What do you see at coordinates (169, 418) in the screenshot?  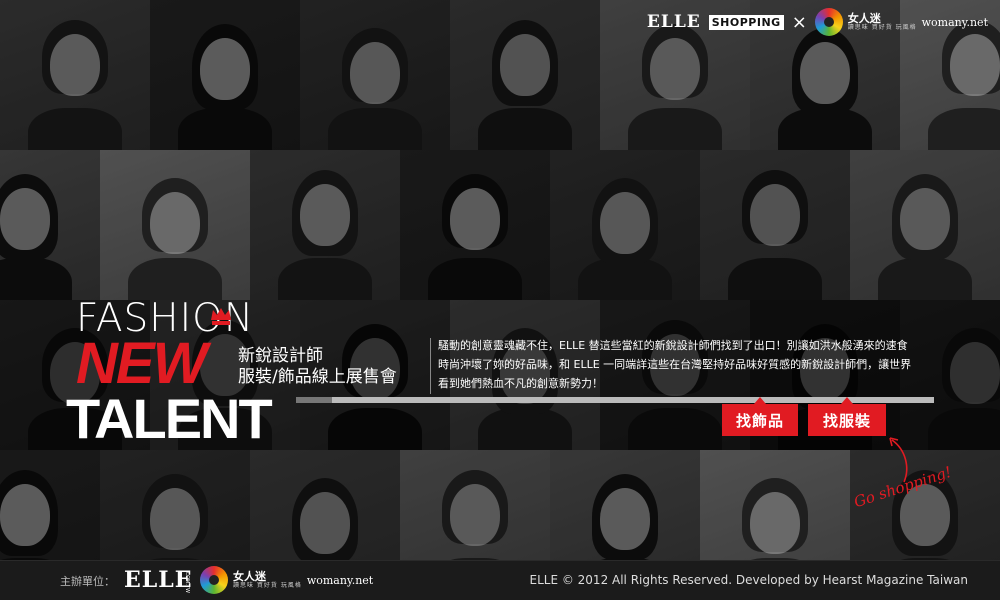 I see `title-talent: TALENT` at bounding box center [169, 418].